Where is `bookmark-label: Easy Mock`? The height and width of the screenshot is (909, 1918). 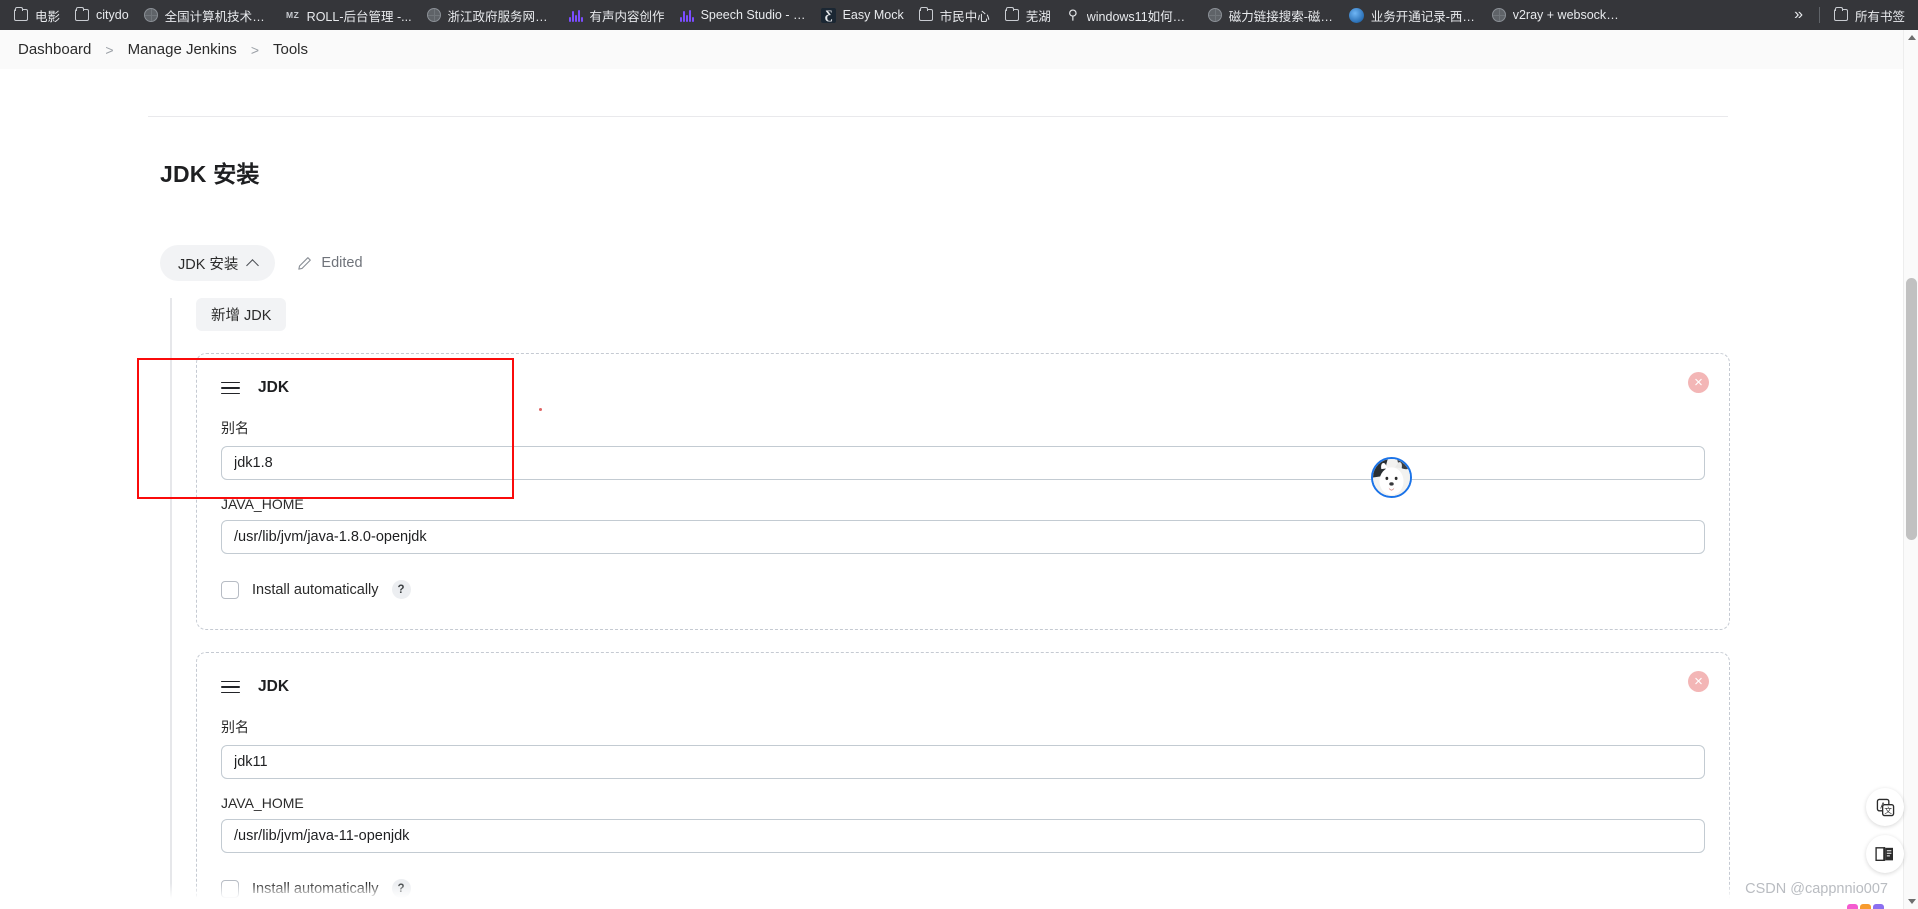 bookmark-label: Easy Mock is located at coordinates (873, 15).